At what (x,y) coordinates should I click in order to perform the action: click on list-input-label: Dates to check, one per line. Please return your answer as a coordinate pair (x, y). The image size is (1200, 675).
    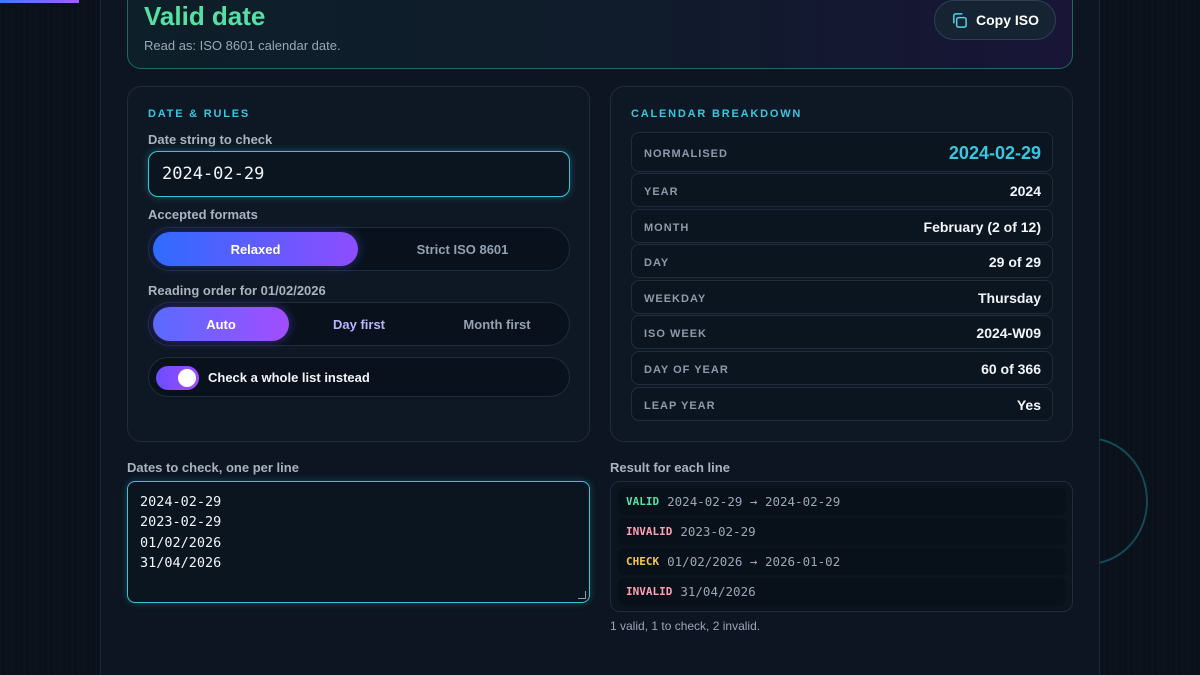
    Looking at the image, I should click on (213, 467).